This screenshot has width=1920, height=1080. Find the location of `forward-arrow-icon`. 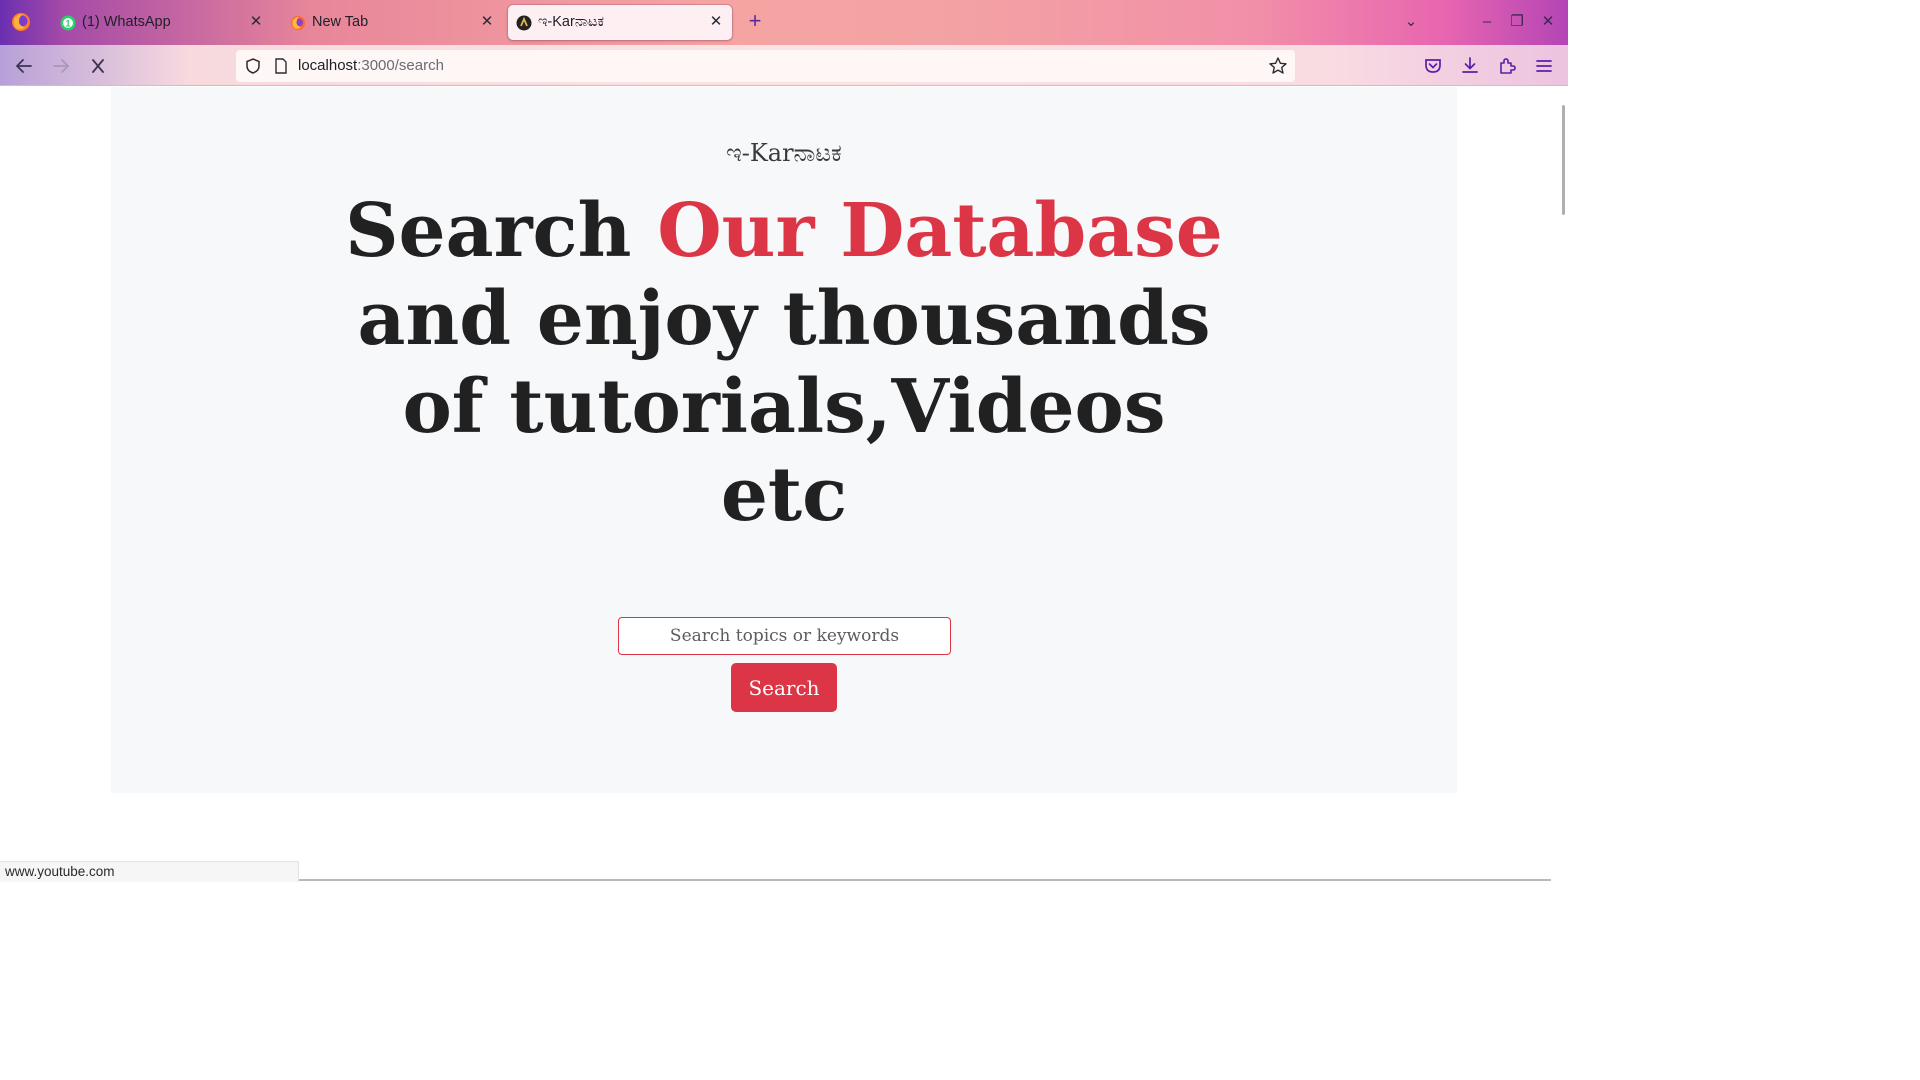

forward-arrow-icon is located at coordinates (61, 66).